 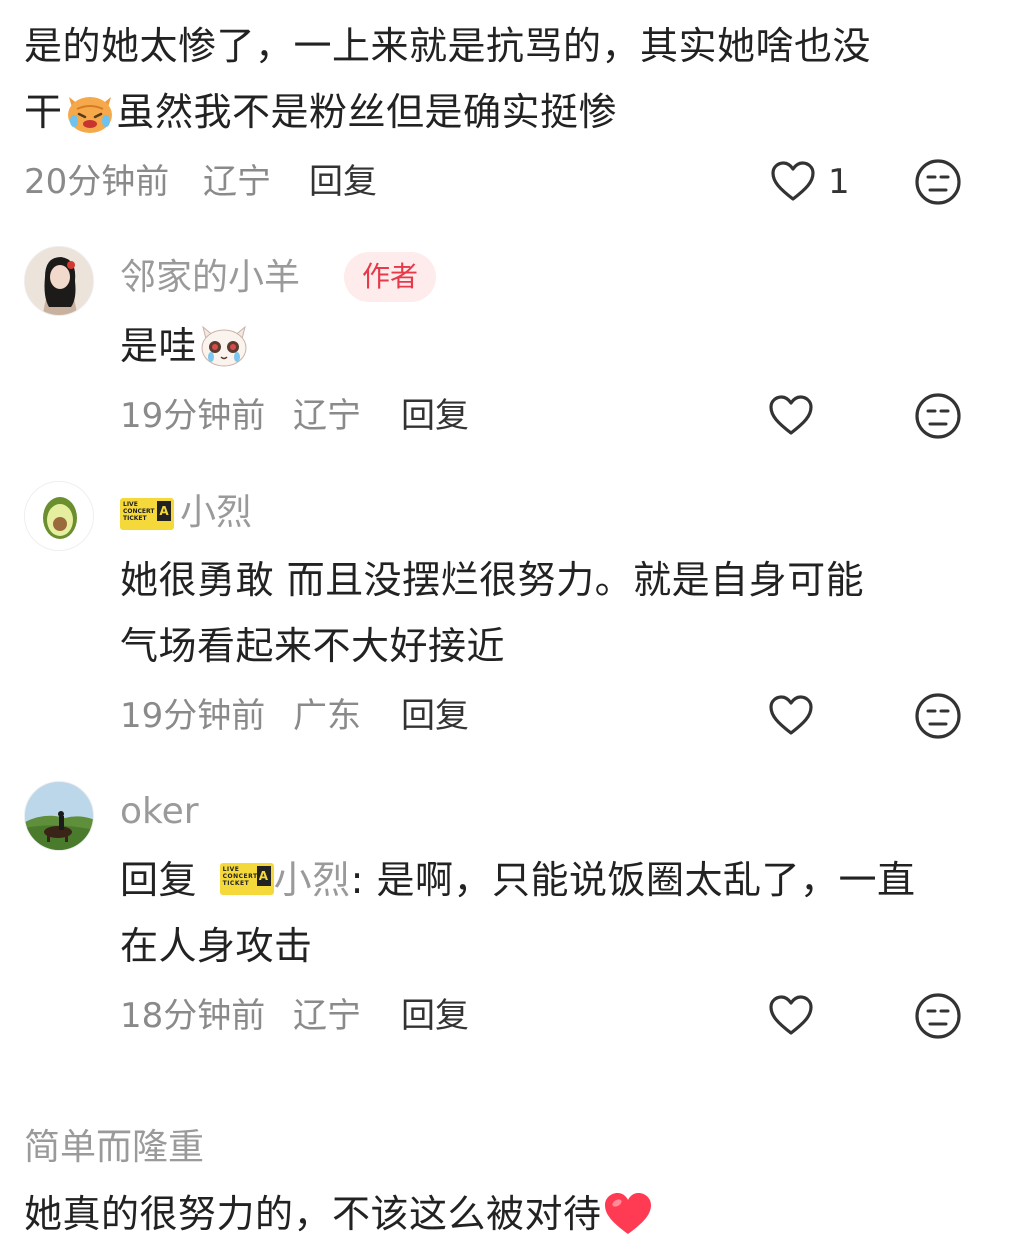 I want to click on comment-1-text-line2: 干 虽然我不是粉丝但是确实挺惨, so click(x=320, y=117).